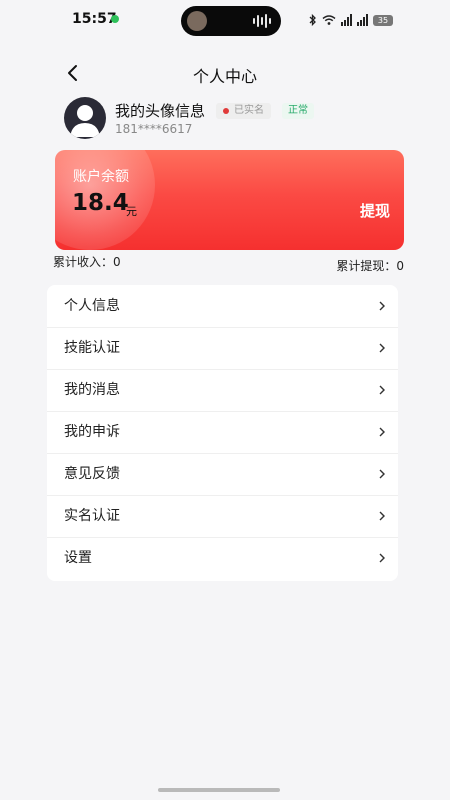 Image resolution: width=450 pixels, height=800 pixels. Describe the element at coordinates (92, 432) in the screenshot. I see `menu-item-label: 我的申诉` at that location.